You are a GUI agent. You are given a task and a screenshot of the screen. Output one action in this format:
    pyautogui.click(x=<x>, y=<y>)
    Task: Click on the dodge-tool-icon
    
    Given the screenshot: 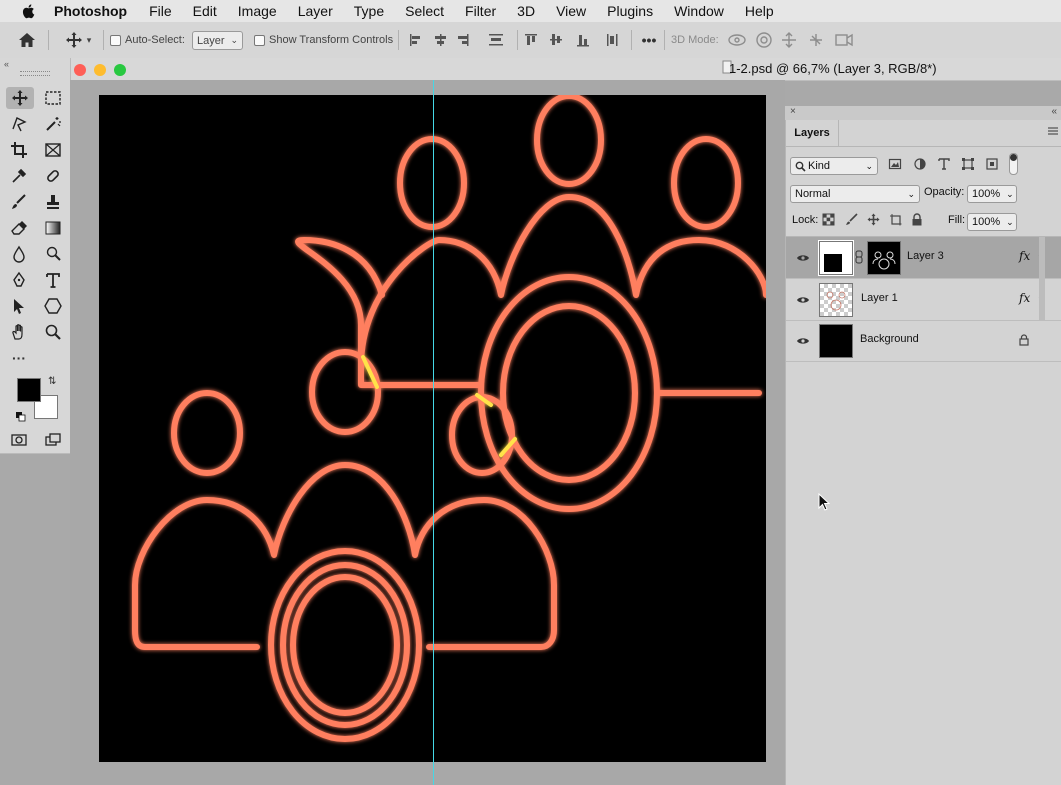 What is the action you would take?
    pyautogui.click(x=53, y=254)
    